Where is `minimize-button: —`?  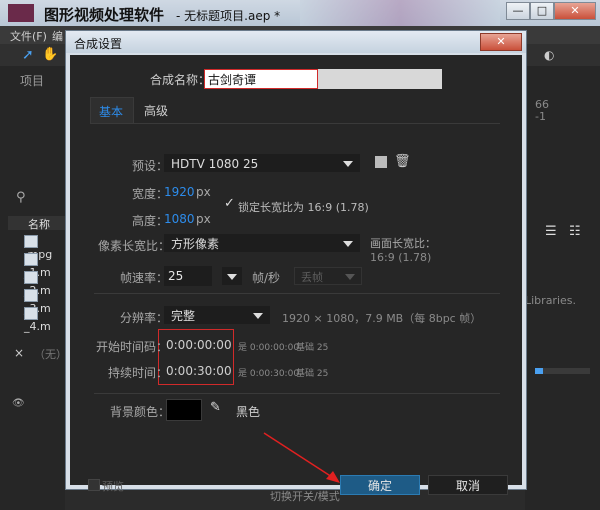
minimize-button: — is located at coordinates (518, 11).